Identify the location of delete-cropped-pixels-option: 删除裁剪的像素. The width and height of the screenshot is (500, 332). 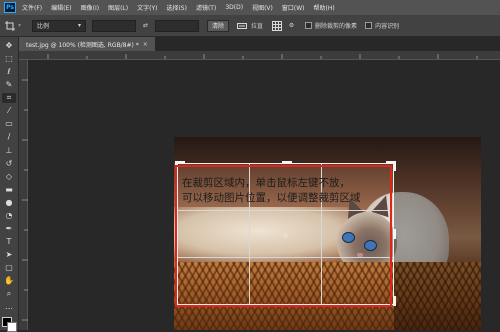
(331, 25).